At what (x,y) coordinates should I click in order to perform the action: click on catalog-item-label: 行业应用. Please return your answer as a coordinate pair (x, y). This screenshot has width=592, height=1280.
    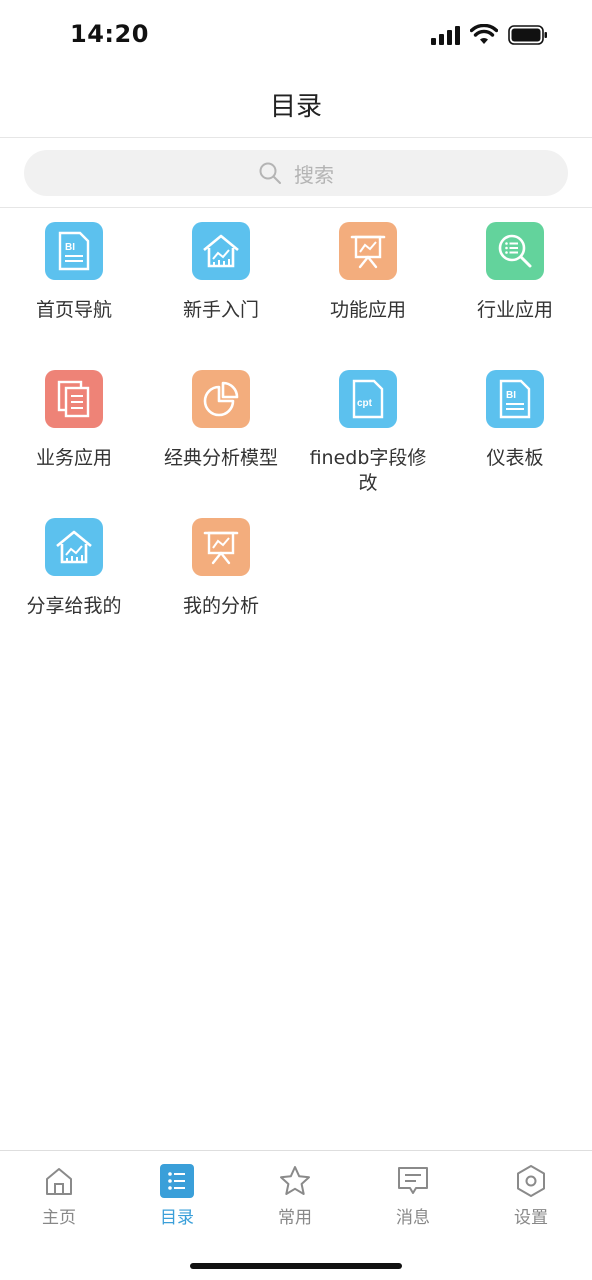
    Looking at the image, I should click on (514, 310).